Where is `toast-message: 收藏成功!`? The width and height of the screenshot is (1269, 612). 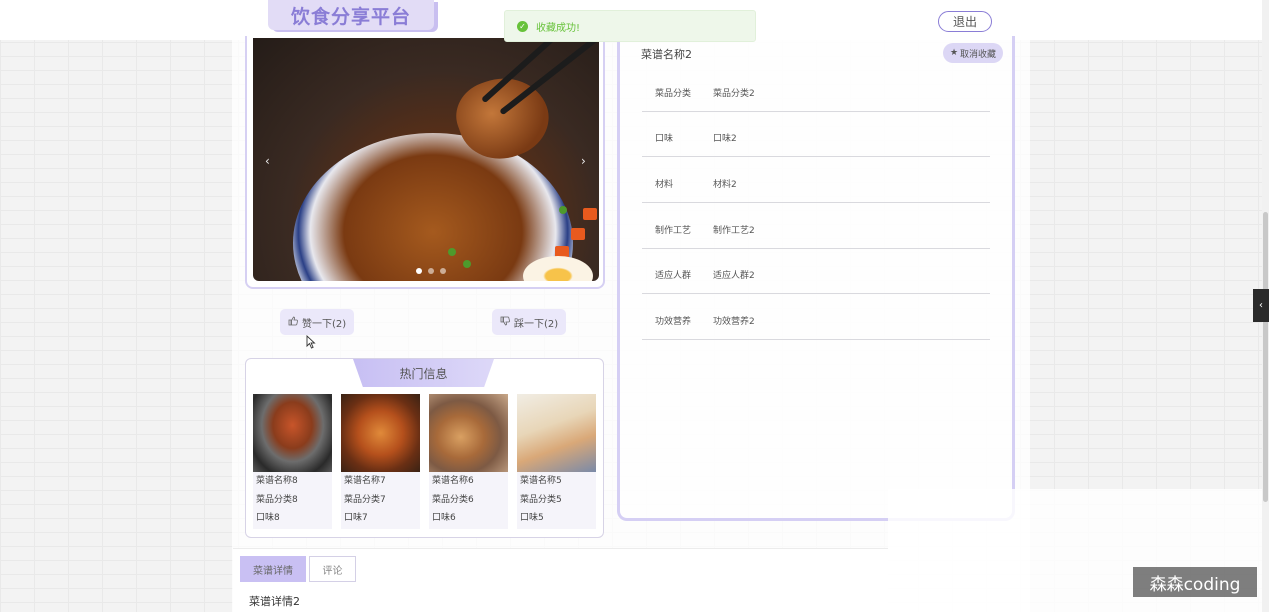
toast-message: 收藏成功! is located at coordinates (558, 28).